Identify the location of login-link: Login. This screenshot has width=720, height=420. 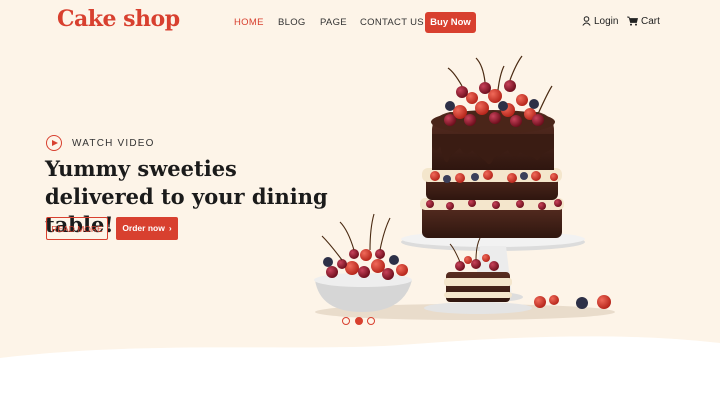
(600, 21).